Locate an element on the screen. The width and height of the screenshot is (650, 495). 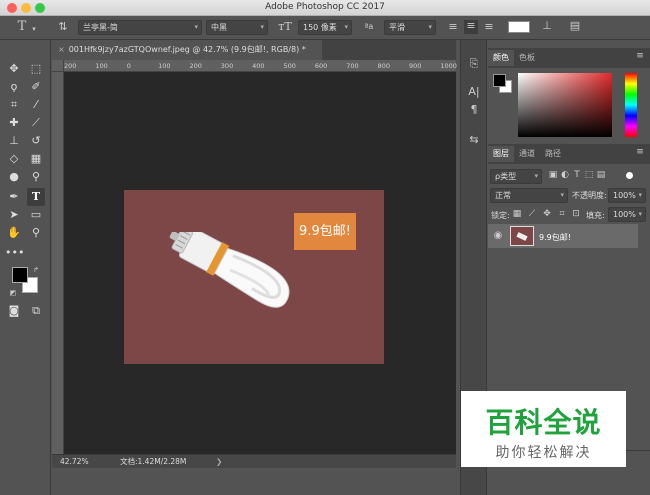
lock-label: 锁定: is located at coordinates (500, 215).